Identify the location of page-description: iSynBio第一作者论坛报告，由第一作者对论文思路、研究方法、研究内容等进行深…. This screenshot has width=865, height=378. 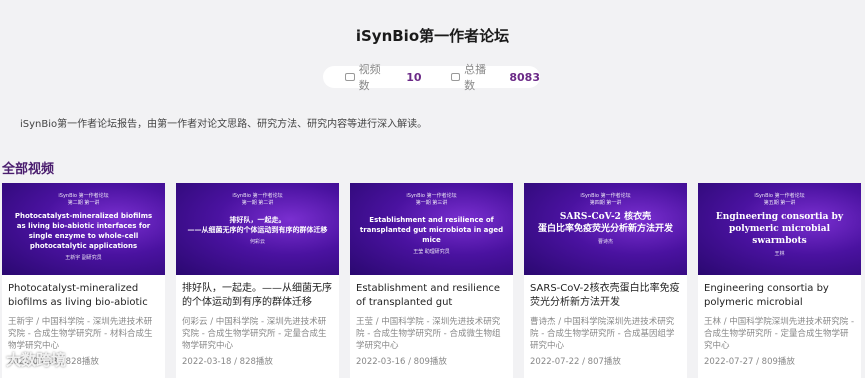
(224, 124).